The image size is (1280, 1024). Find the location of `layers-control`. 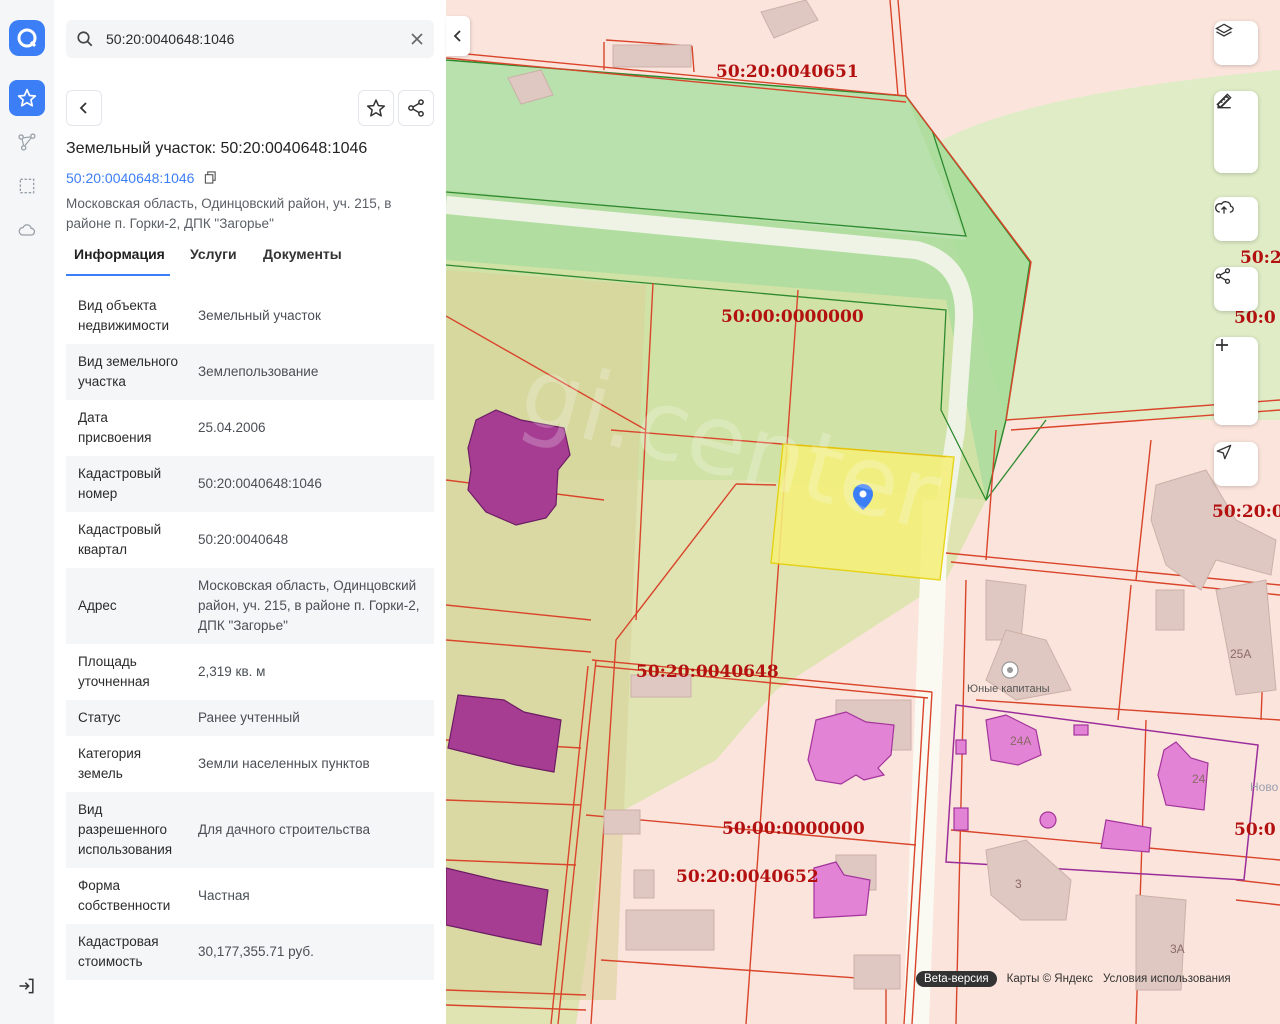

layers-control is located at coordinates (1236, 43).